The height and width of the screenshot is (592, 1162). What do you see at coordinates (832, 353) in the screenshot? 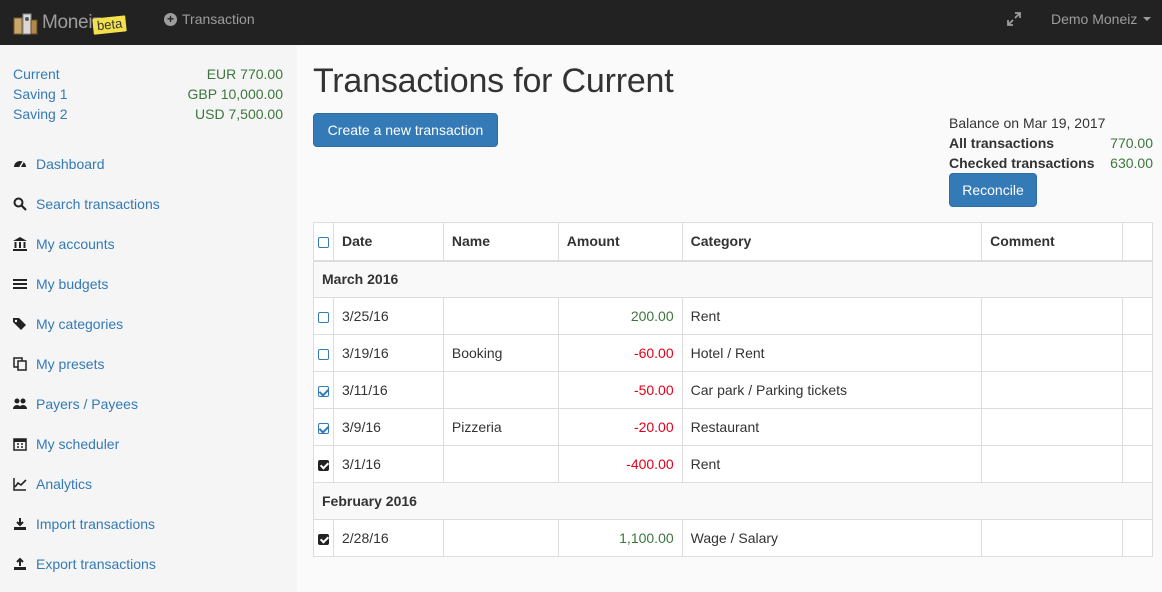
I see `category-cell: Hotel / Rent` at bounding box center [832, 353].